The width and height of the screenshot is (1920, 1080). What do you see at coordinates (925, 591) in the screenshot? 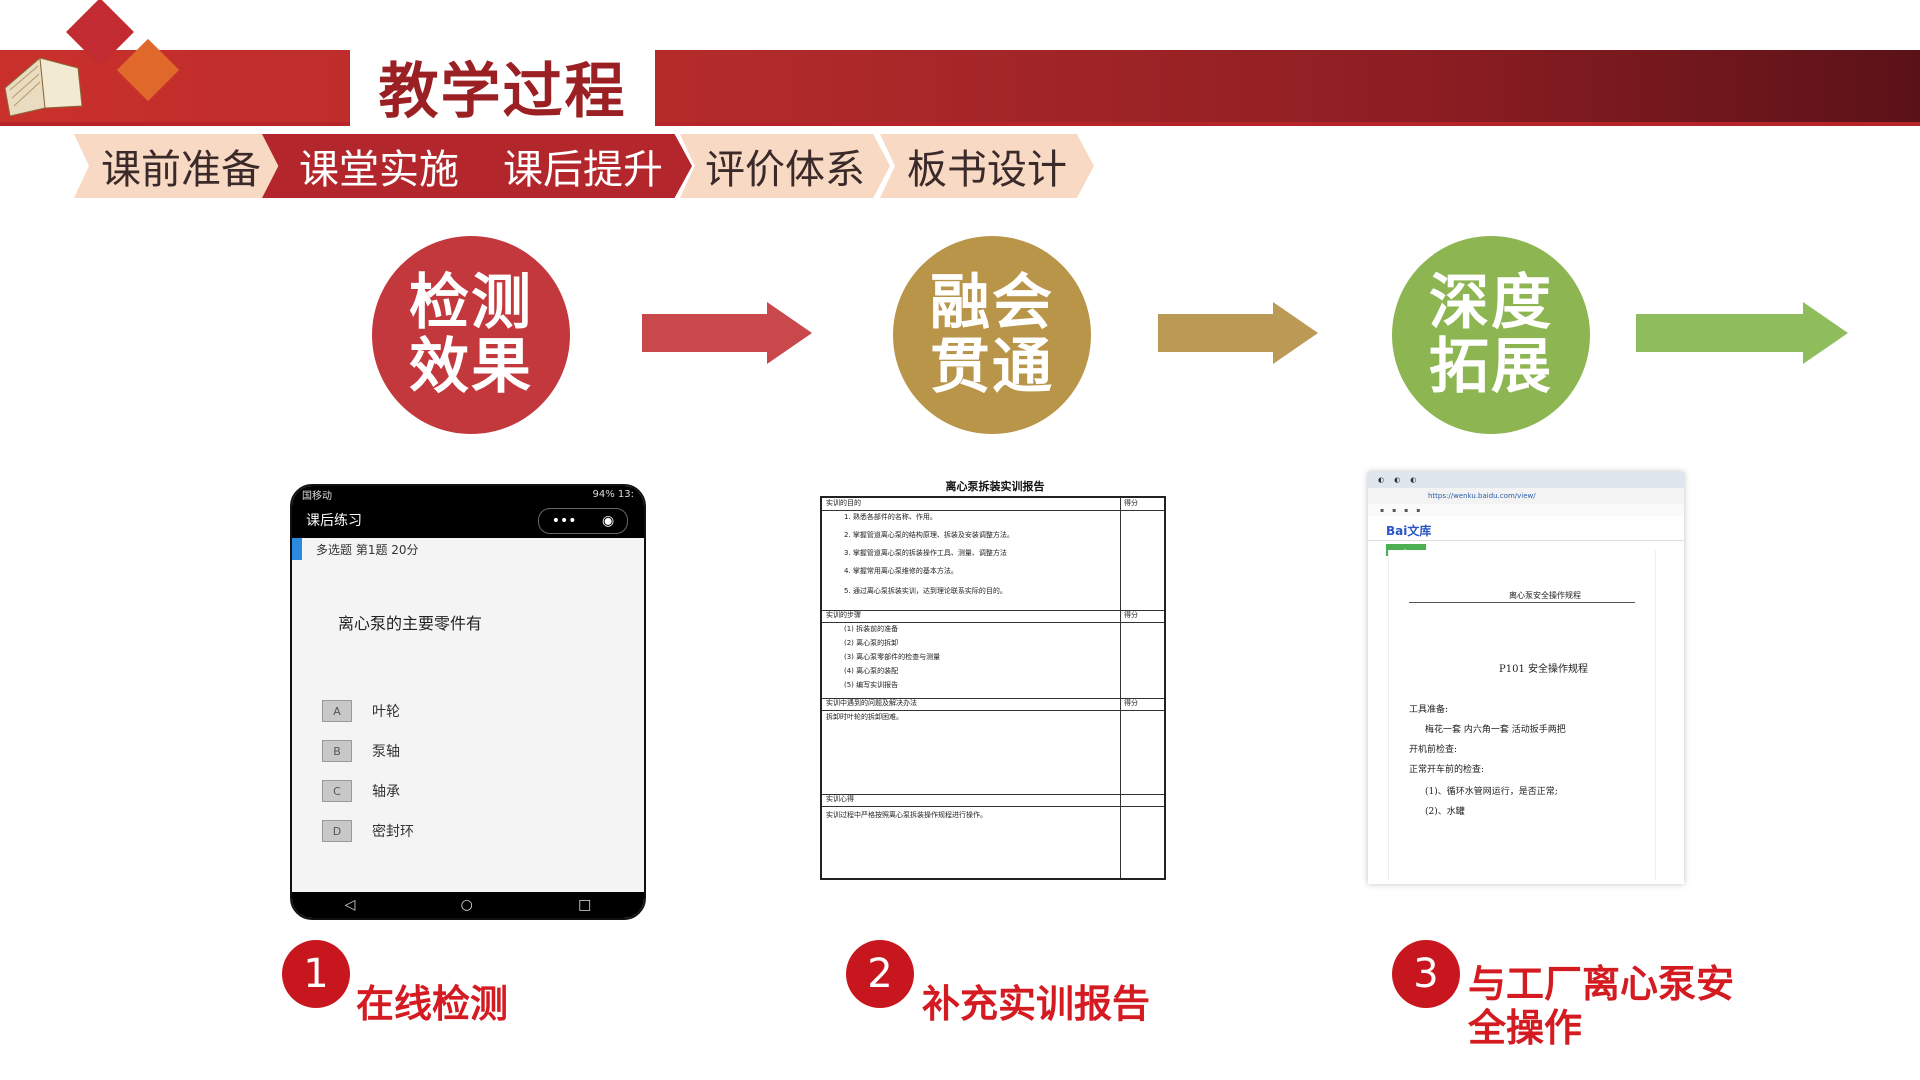
I see `report-item: 5. 通过离心泵拆装实训，达到理论联系实际的目的。` at bounding box center [925, 591].